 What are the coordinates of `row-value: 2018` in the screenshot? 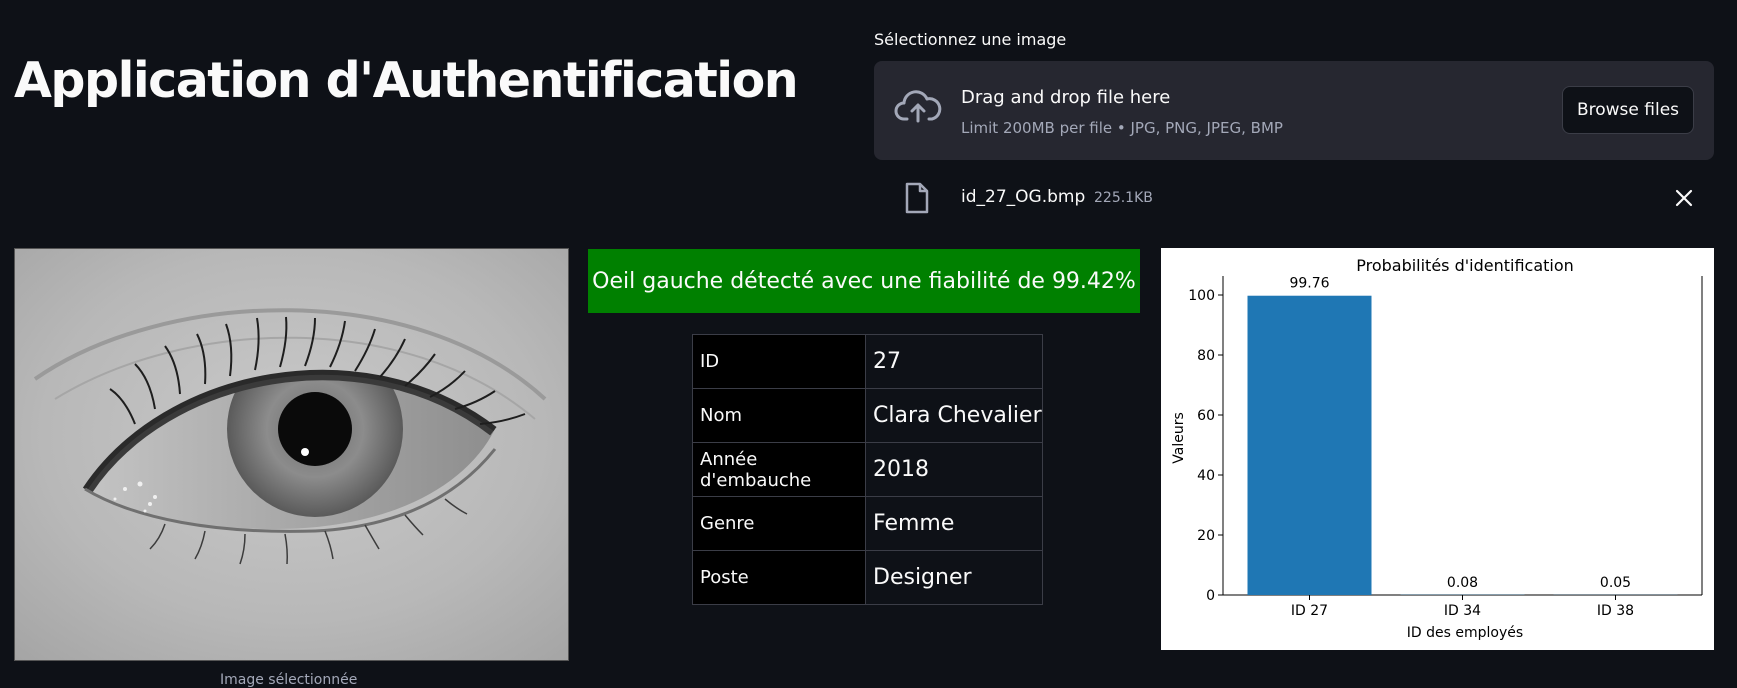 It's located at (954, 470).